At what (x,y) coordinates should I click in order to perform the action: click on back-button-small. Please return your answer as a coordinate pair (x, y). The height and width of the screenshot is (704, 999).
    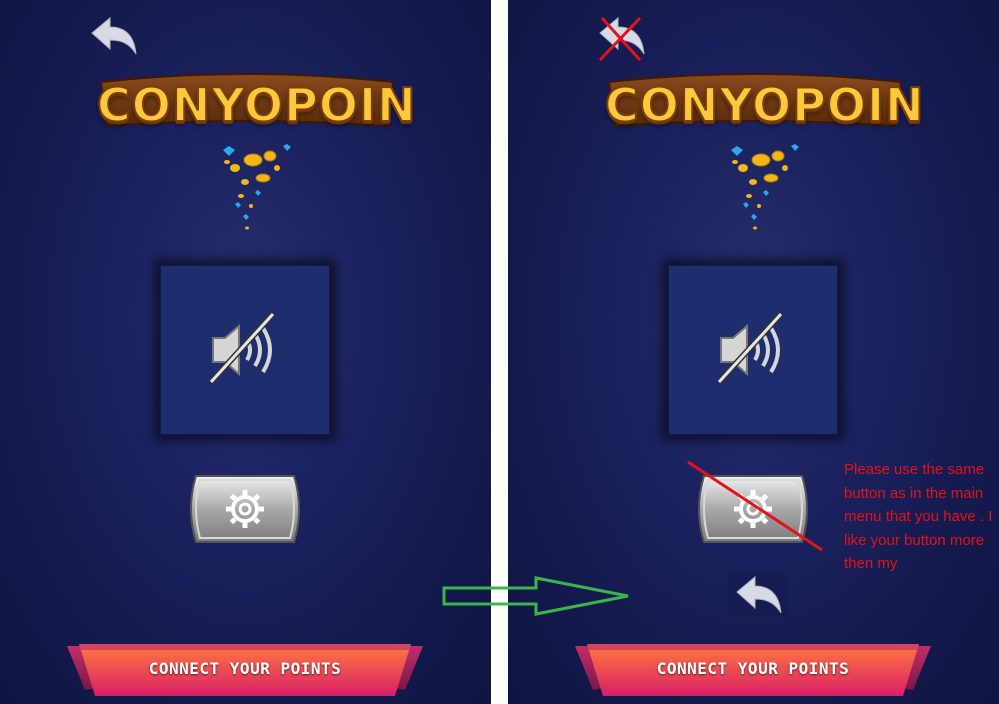
    Looking at the image, I should click on (758, 595).